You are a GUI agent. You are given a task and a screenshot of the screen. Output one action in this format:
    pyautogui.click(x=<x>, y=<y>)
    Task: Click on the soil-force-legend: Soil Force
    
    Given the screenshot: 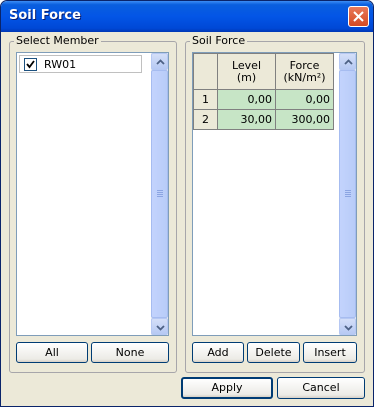 What is the action you would take?
    pyautogui.click(x=219, y=40)
    